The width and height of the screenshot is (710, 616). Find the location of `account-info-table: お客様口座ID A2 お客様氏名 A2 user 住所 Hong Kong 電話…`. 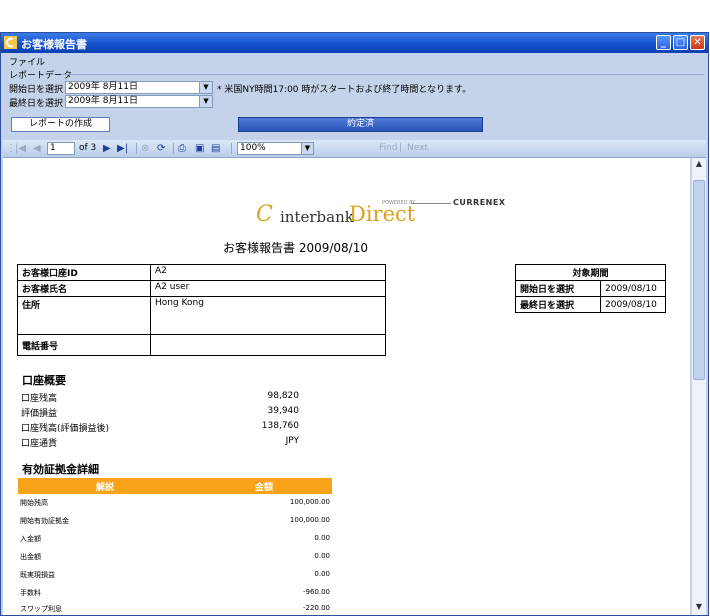

account-info-table: お客様口座ID A2 お客様氏名 A2 user 住所 Hong Kong 電話… is located at coordinates (201, 310).